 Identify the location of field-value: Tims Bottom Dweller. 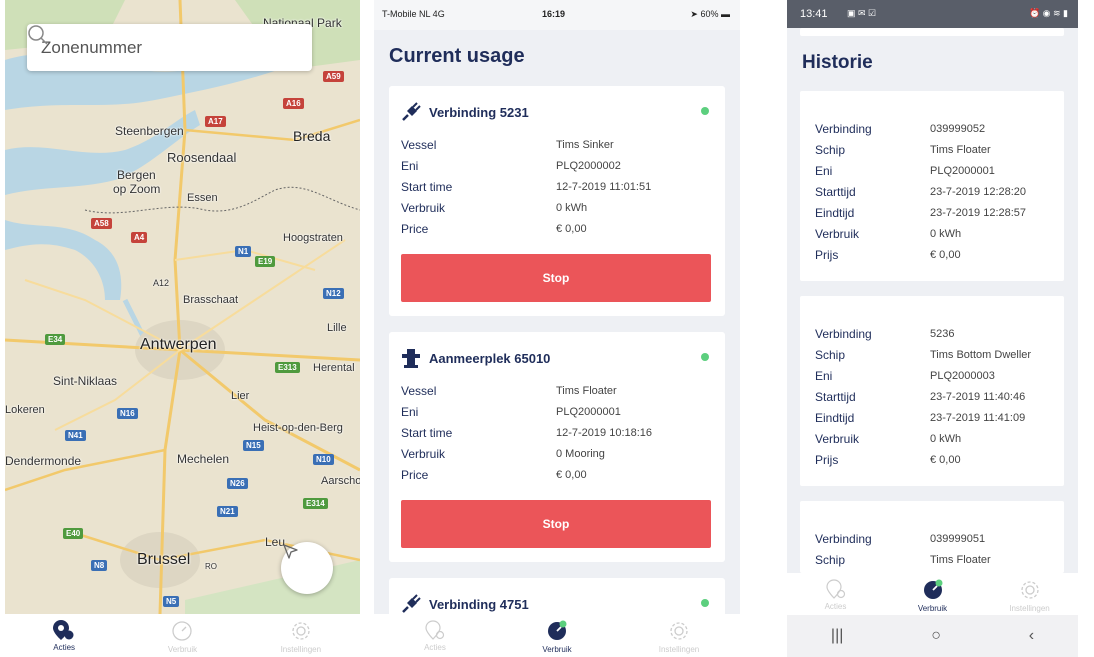
(981, 355).